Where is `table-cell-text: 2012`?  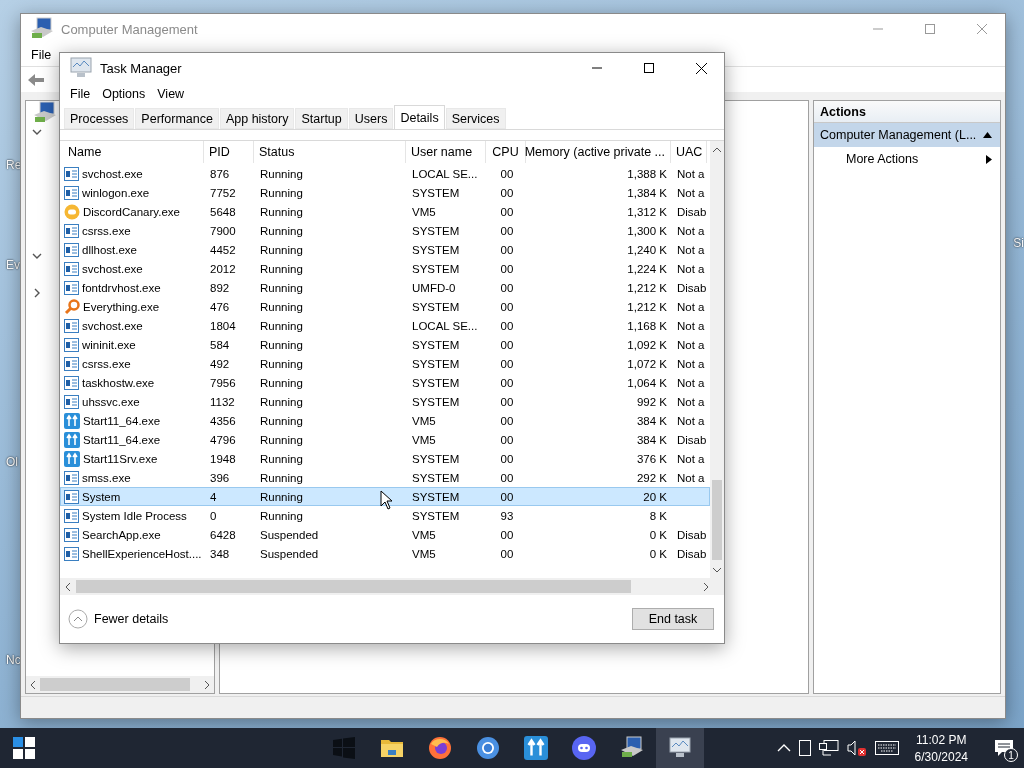 table-cell-text: 2012 is located at coordinates (223, 268).